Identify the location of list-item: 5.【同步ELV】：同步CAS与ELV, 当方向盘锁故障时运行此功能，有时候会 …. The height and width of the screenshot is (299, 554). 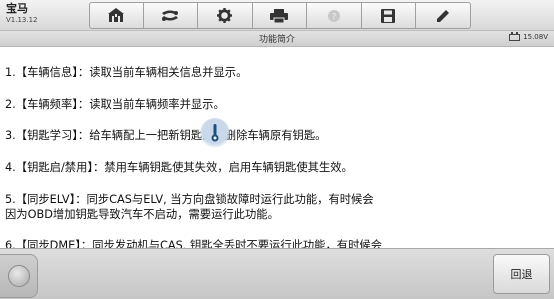
(275, 207).